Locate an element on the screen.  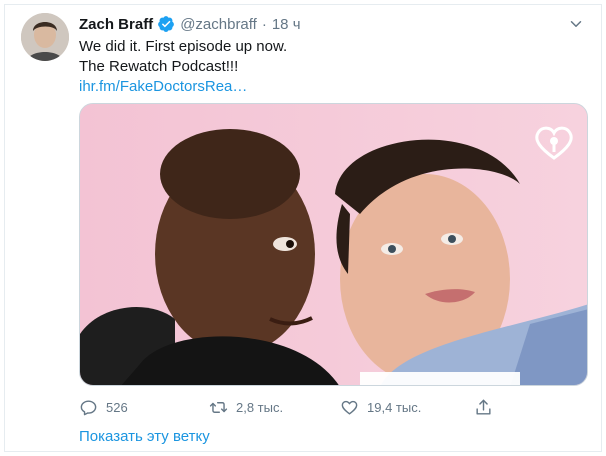
tweet-header: Zach Braff @zachbraff · 18 ч is located at coordinates (335, 24).